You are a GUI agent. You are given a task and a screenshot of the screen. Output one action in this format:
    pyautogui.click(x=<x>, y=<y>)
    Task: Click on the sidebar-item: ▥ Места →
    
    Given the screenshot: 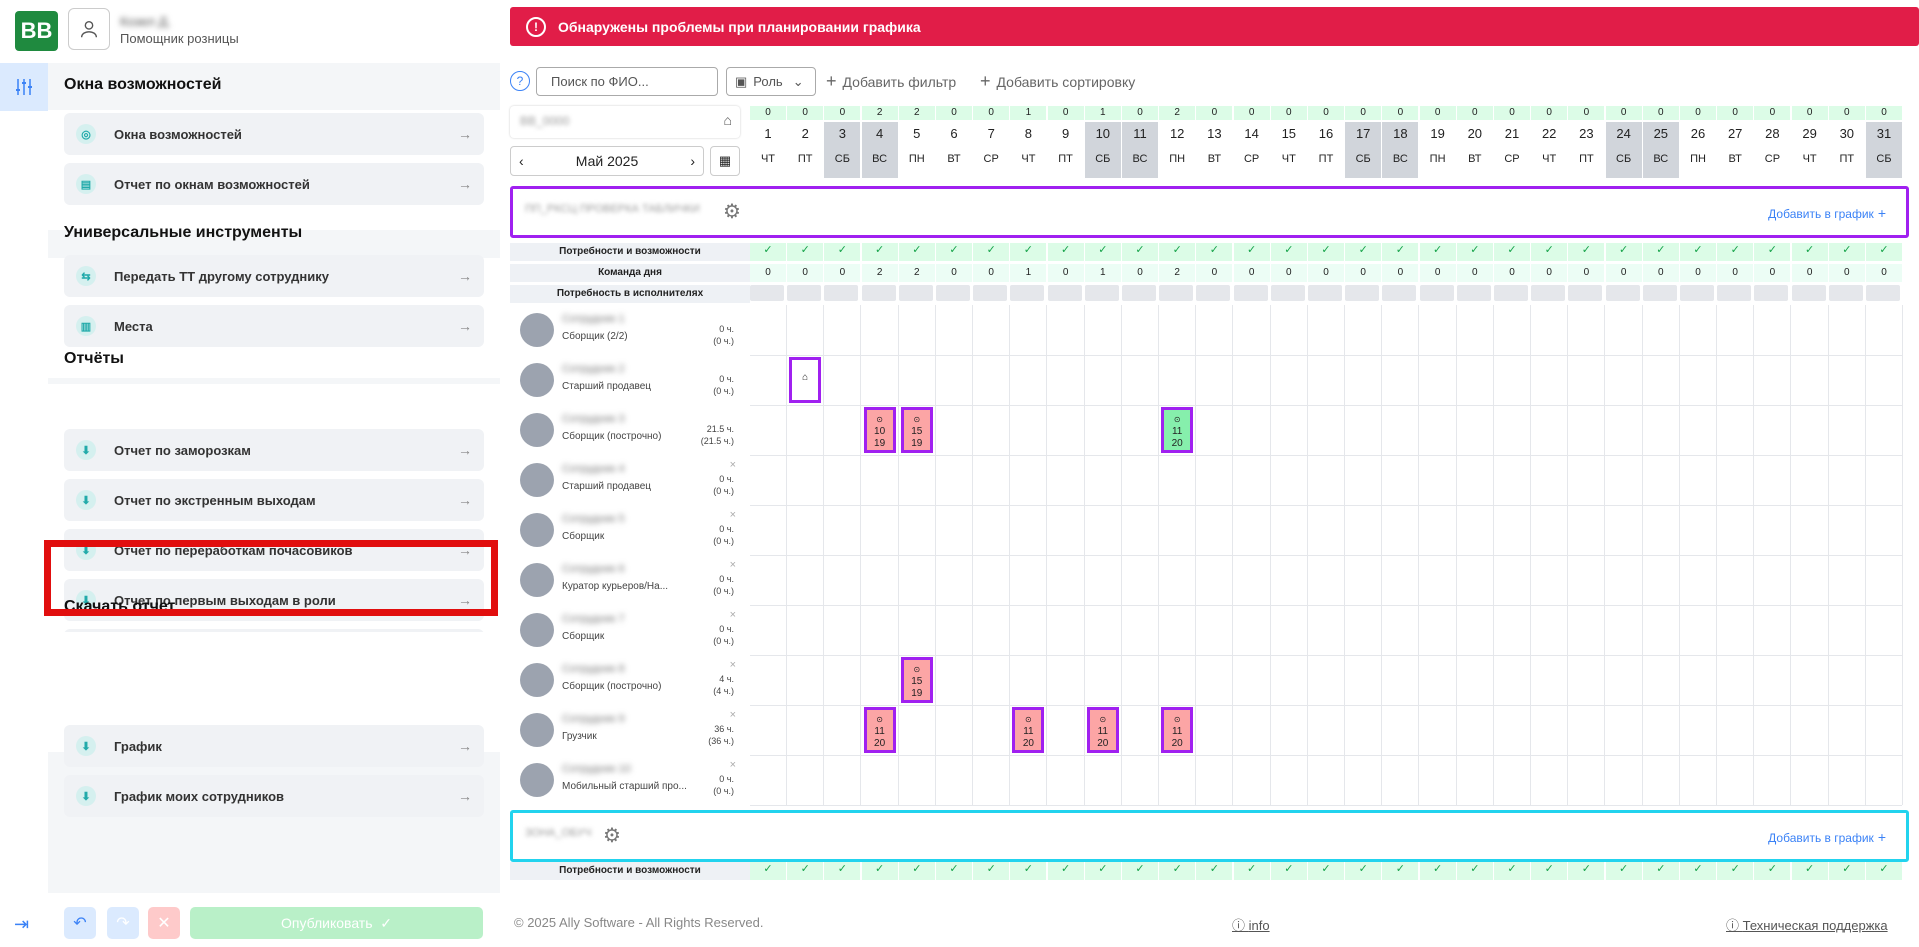 What is the action you would take?
    pyautogui.click(x=274, y=326)
    